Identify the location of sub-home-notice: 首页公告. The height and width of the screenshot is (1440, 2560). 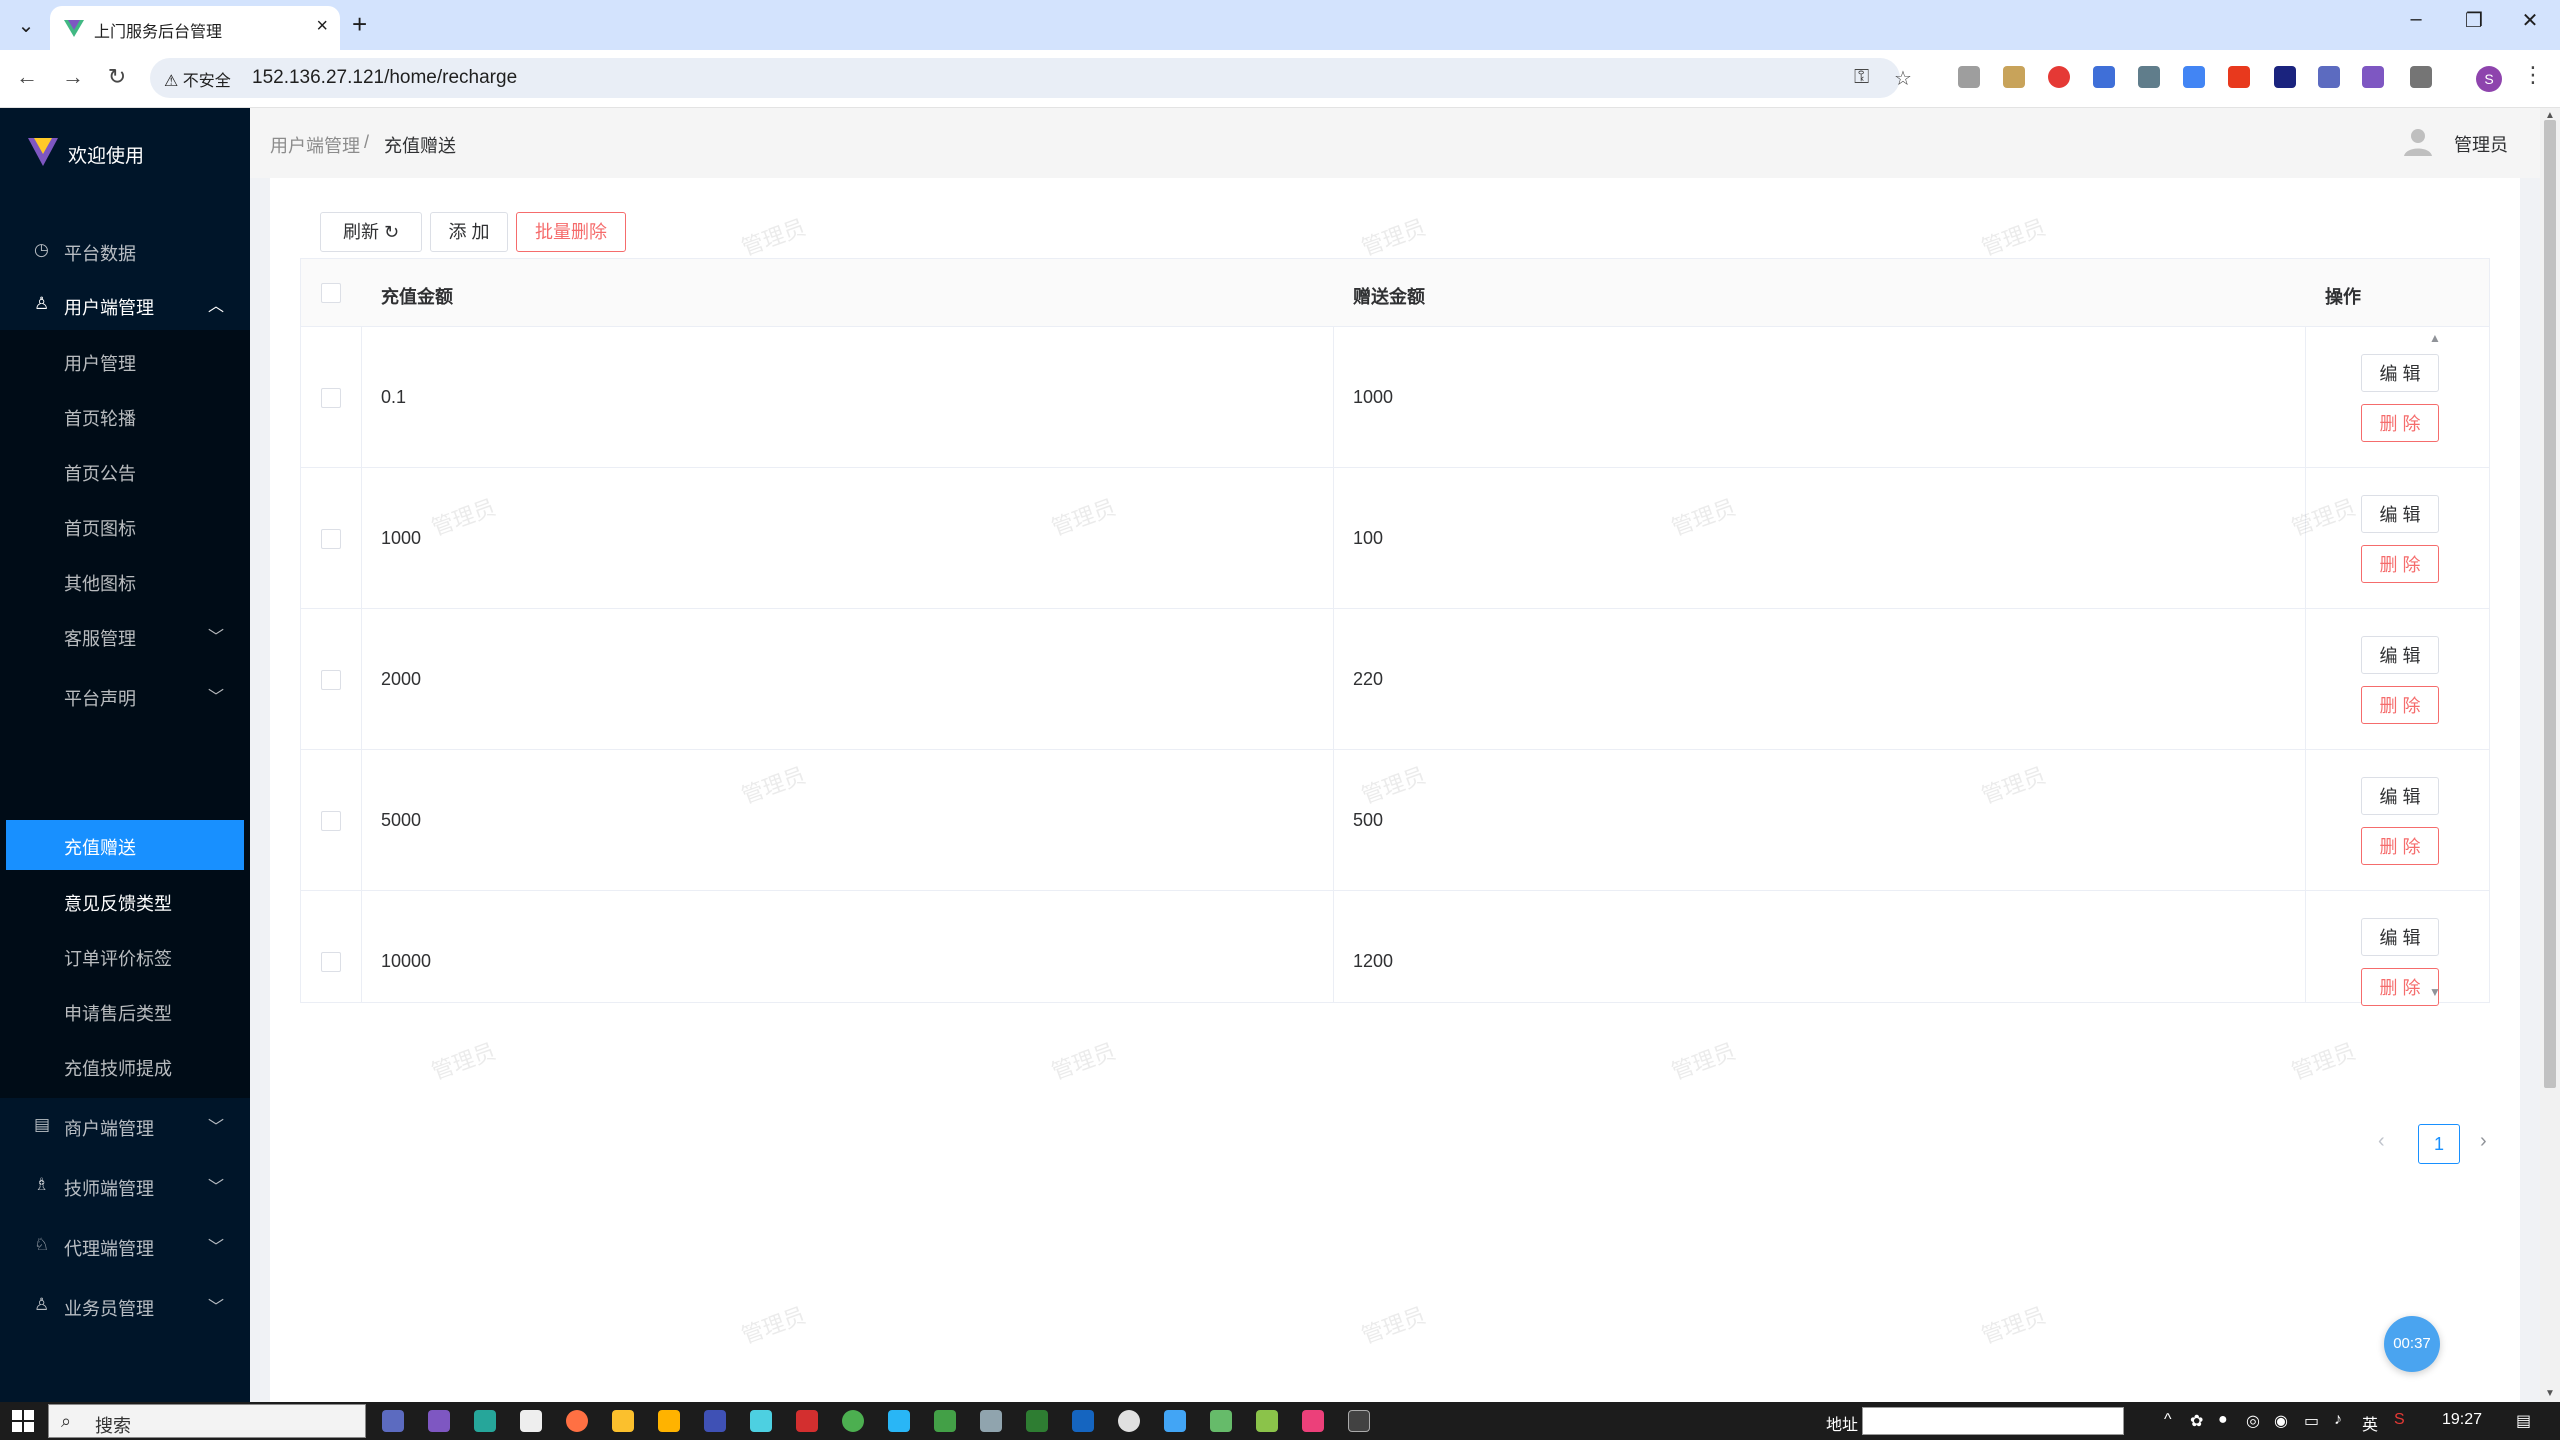
(125, 471).